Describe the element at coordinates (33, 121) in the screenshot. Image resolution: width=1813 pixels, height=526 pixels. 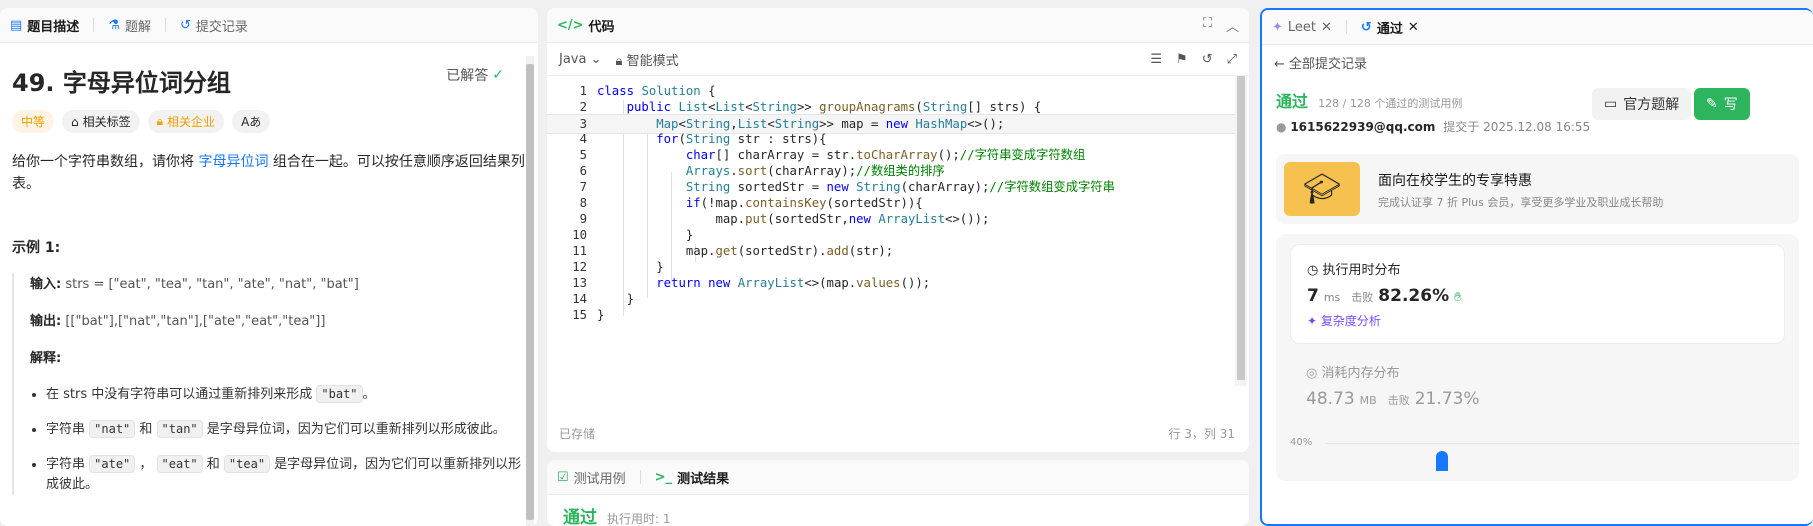
I see `difficulty-badge: 中等` at that location.